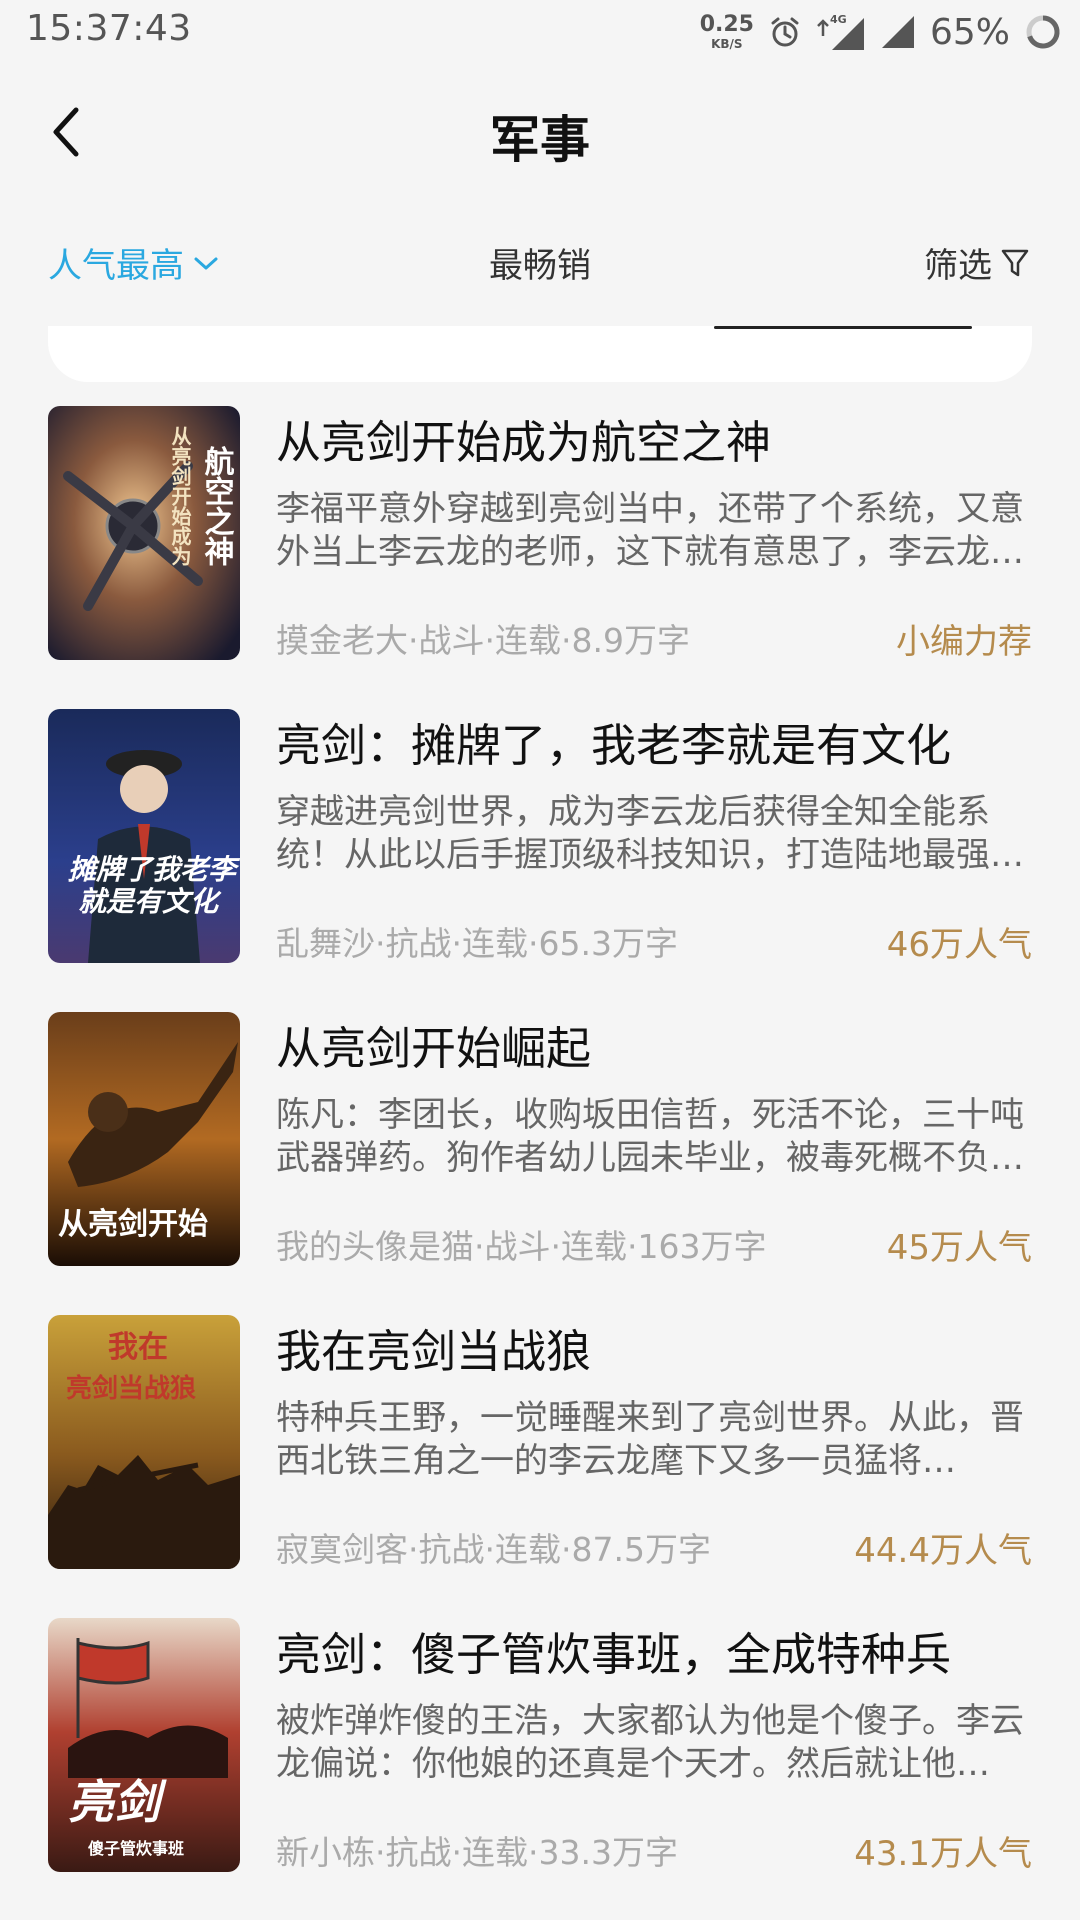 Image resolution: width=1080 pixels, height=1920 pixels. I want to click on funnel-icon, so click(1015, 262).